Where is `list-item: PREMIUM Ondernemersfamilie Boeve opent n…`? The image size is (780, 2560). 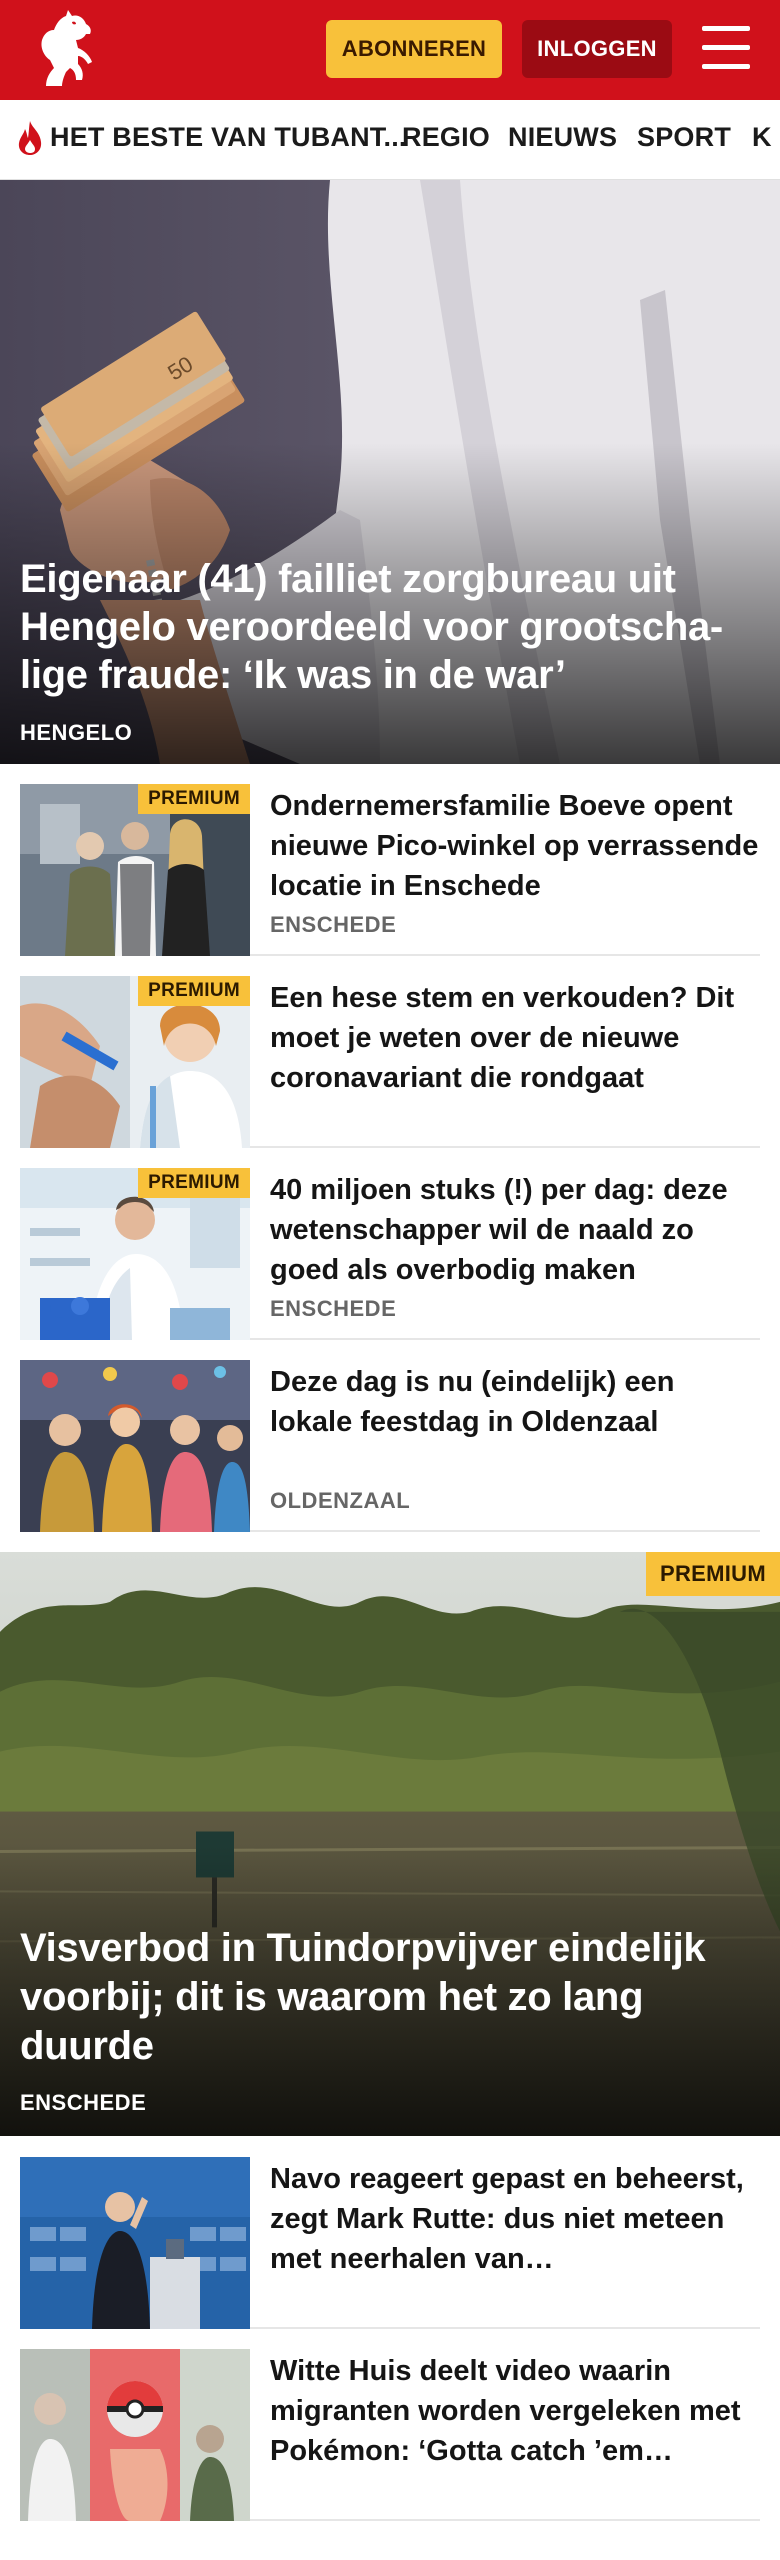
list-item: PREMIUM Ondernemersfamilie Boeve opent n… is located at coordinates (390, 860).